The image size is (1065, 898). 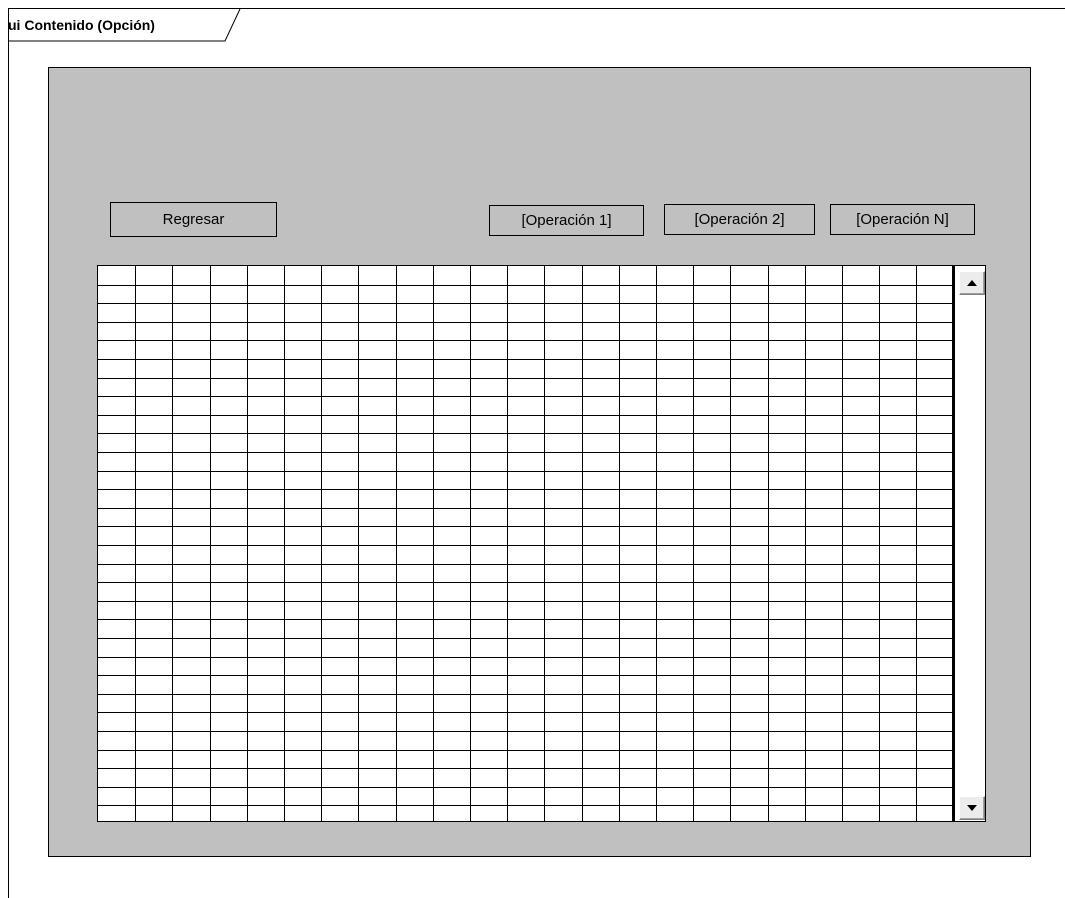 I want to click on scroll-up-button, so click(x=972, y=283).